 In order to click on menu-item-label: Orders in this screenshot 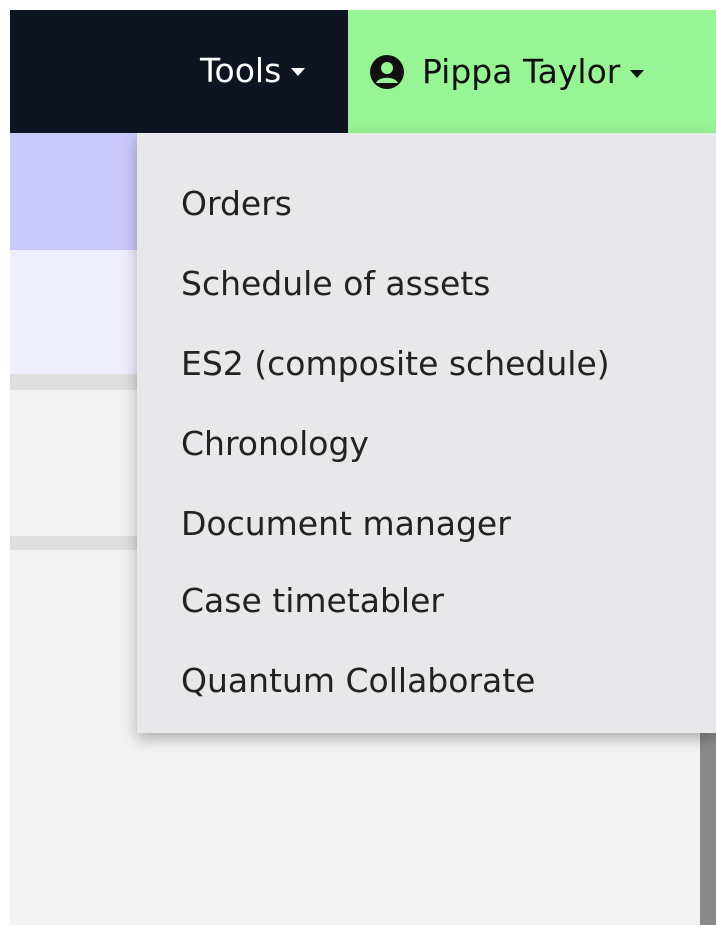, I will do `click(236, 203)`.